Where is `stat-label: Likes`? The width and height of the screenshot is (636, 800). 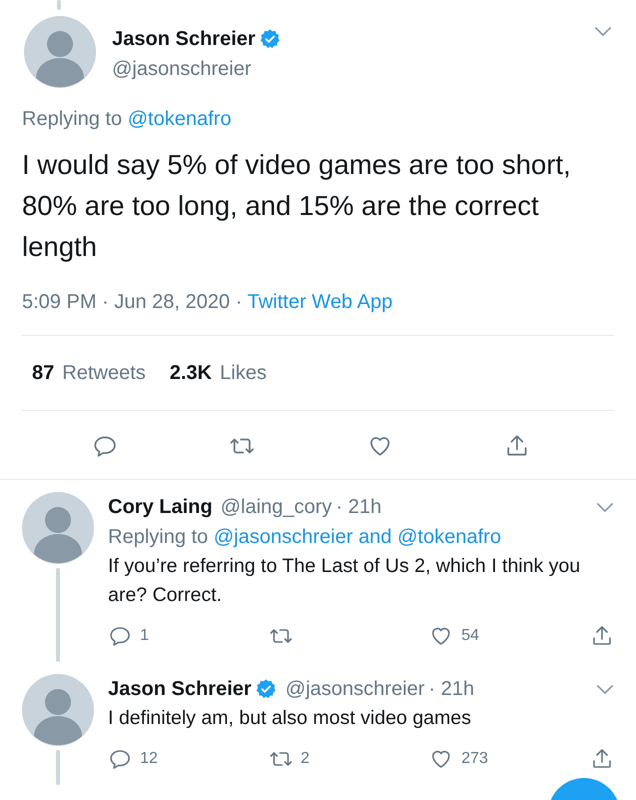 stat-label: Likes is located at coordinates (243, 373).